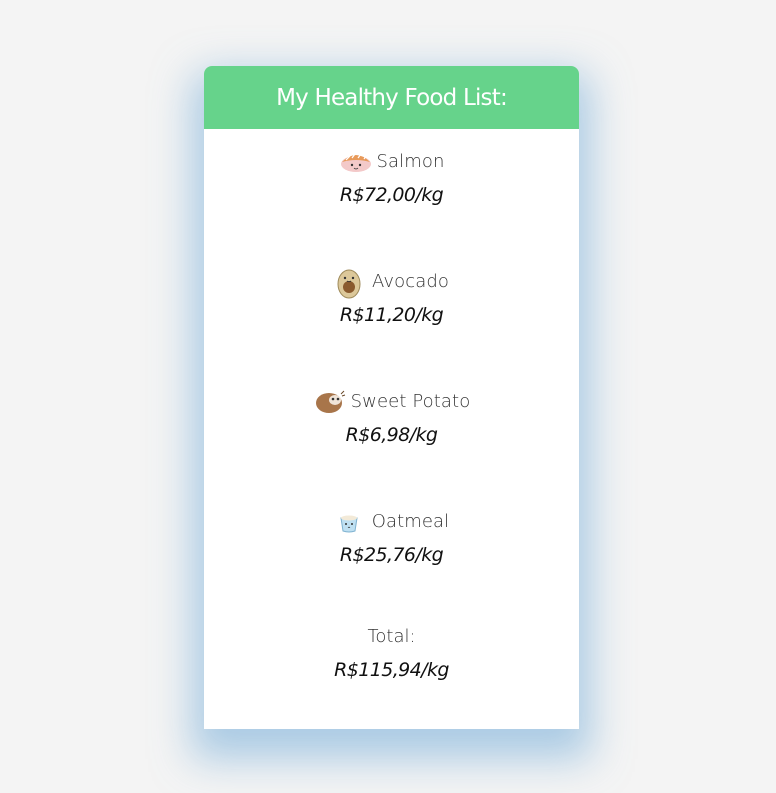 The height and width of the screenshot is (793, 776). What do you see at coordinates (410, 521) in the screenshot?
I see `item-name: Oatmeal` at bounding box center [410, 521].